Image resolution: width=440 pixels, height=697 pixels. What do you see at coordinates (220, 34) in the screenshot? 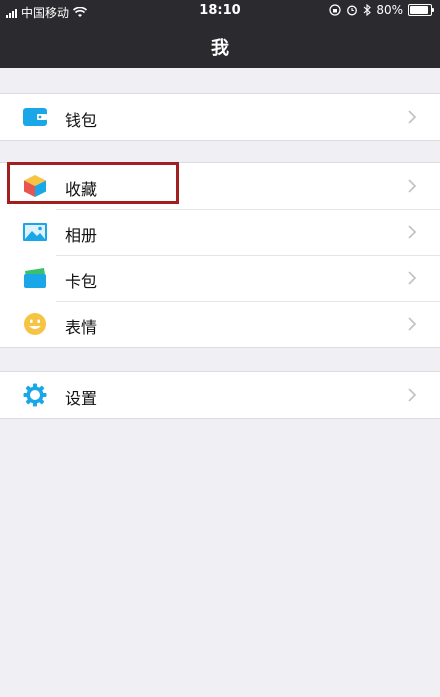
I see `top-bar: 中国移动 18:10 80% 我` at bounding box center [220, 34].